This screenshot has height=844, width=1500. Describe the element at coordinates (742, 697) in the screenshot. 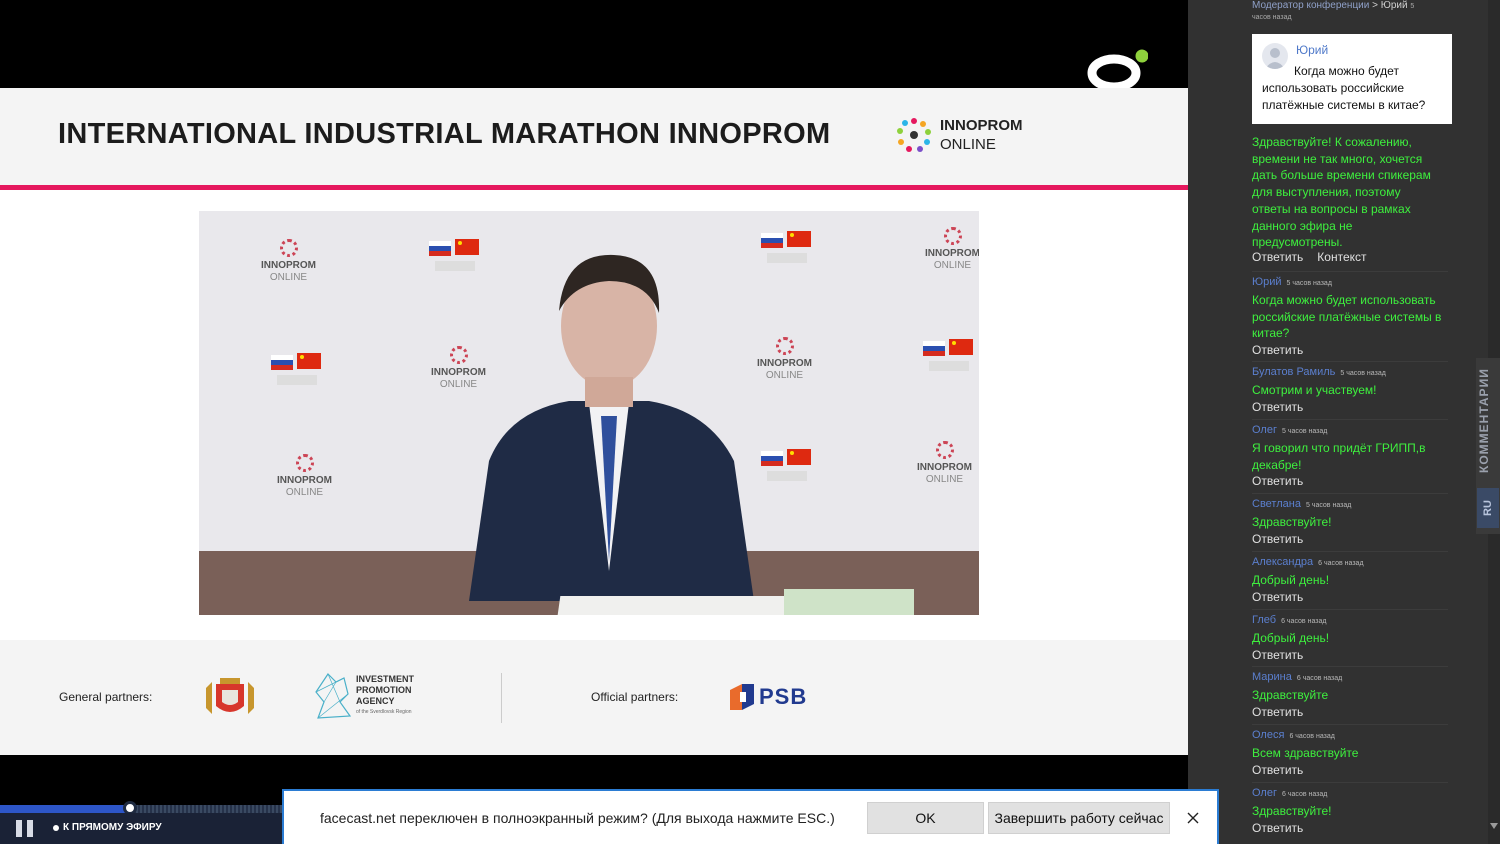

I see `psb-mark-icon` at that location.